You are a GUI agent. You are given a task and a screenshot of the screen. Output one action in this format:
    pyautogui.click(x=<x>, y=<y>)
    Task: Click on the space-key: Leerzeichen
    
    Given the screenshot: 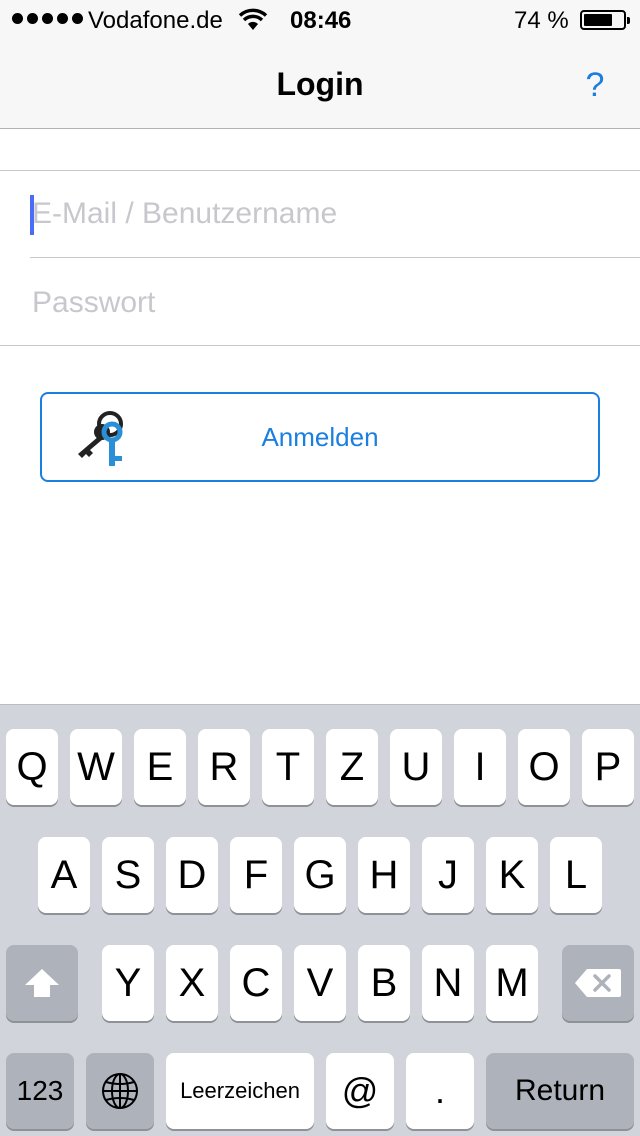 What is the action you would take?
    pyautogui.click(x=240, y=1091)
    